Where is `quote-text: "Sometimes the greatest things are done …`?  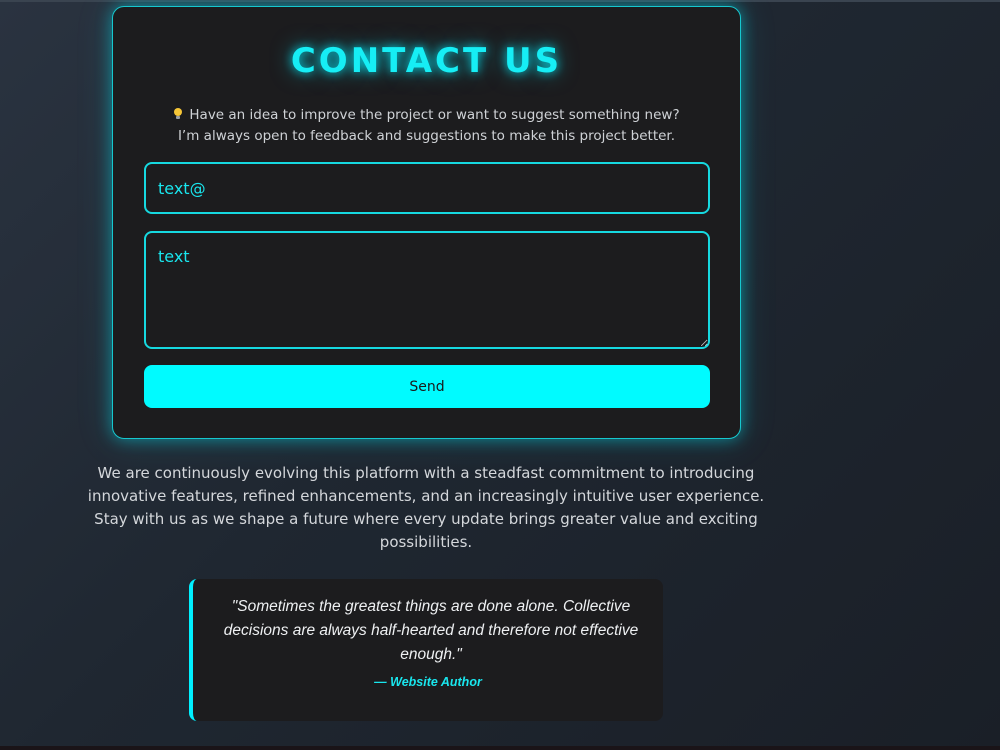
quote-text: "Sometimes the greatest things are done … is located at coordinates (431, 630).